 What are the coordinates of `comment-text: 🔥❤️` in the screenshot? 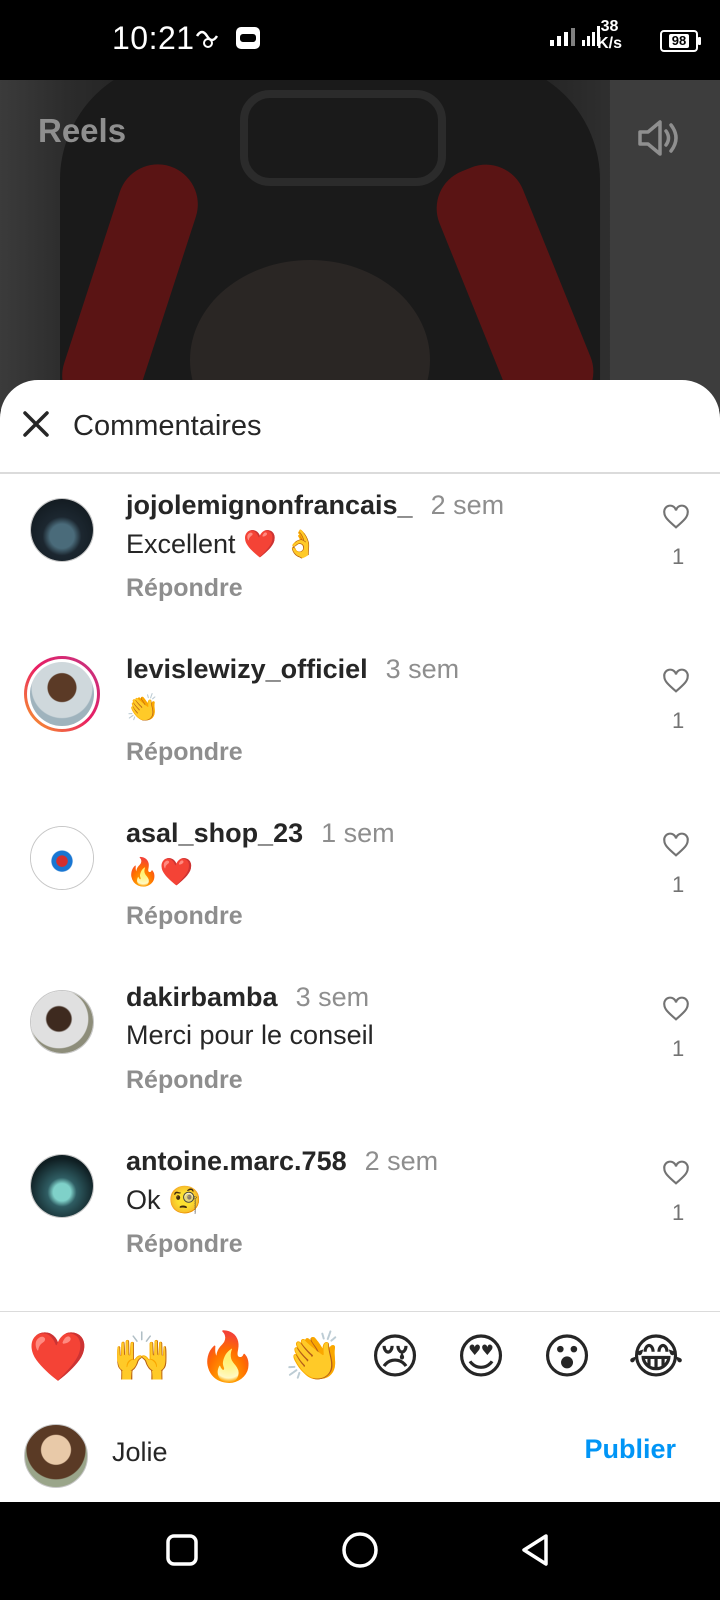 It's located at (160, 872).